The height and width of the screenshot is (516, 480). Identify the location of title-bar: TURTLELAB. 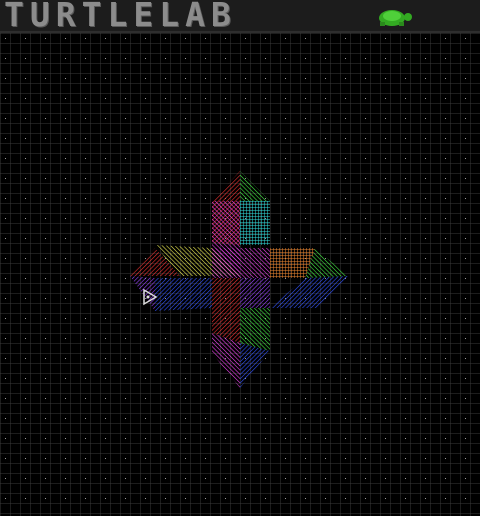
(240, 16).